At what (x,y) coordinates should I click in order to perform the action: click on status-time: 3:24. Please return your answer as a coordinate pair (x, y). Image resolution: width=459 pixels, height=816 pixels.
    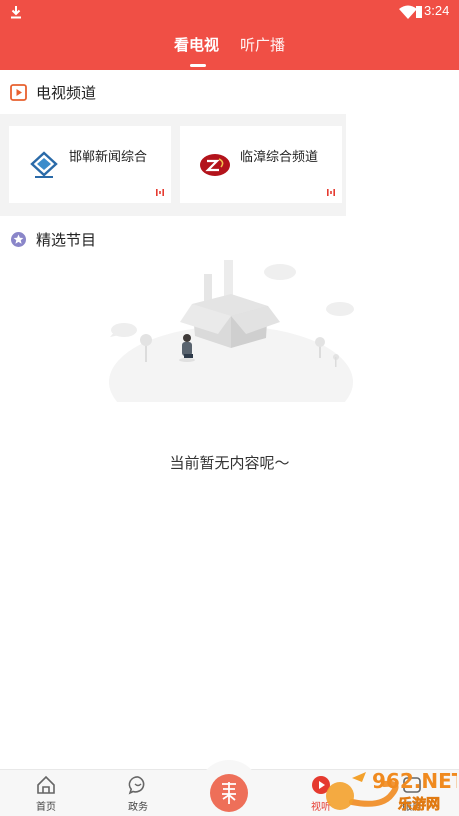
    Looking at the image, I should click on (437, 10).